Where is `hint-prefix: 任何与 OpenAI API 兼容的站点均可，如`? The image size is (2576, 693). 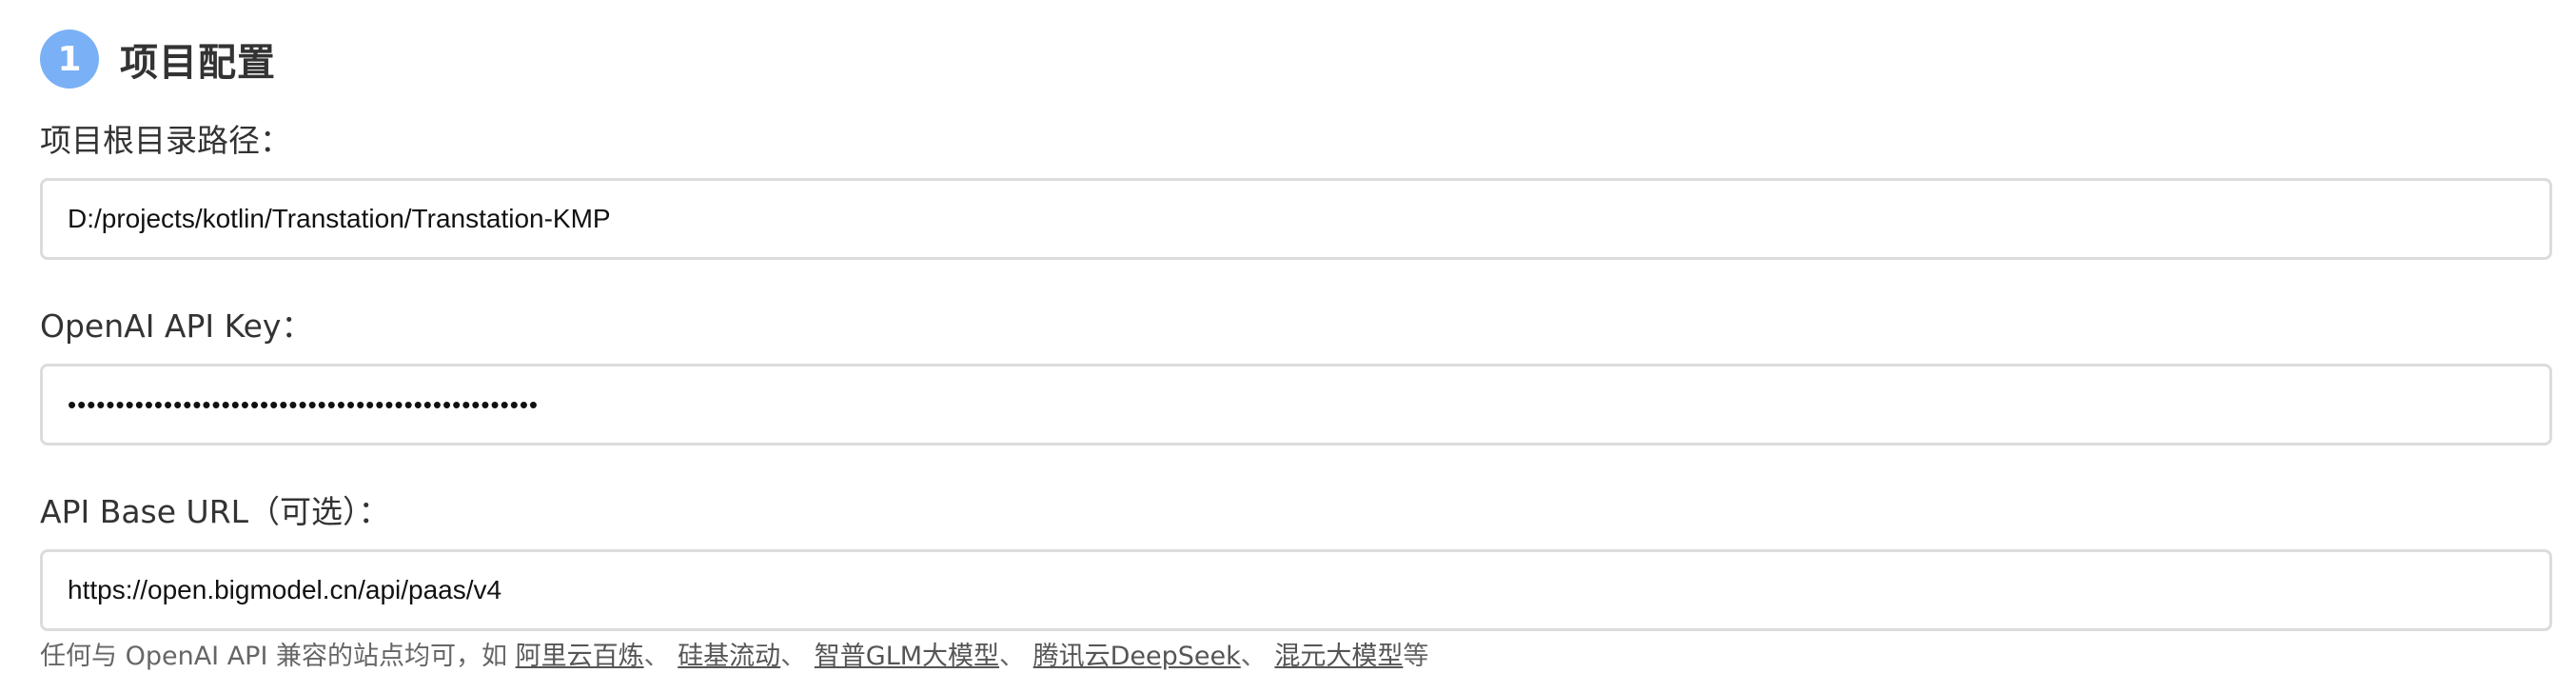 hint-prefix: 任何与 OpenAI API 兼容的站点均可，如 is located at coordinates (278, 656).